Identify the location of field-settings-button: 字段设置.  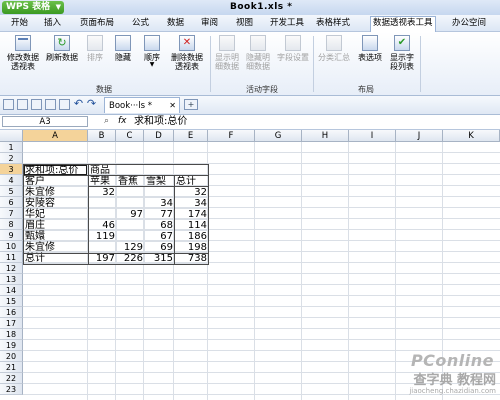
(293, 48).